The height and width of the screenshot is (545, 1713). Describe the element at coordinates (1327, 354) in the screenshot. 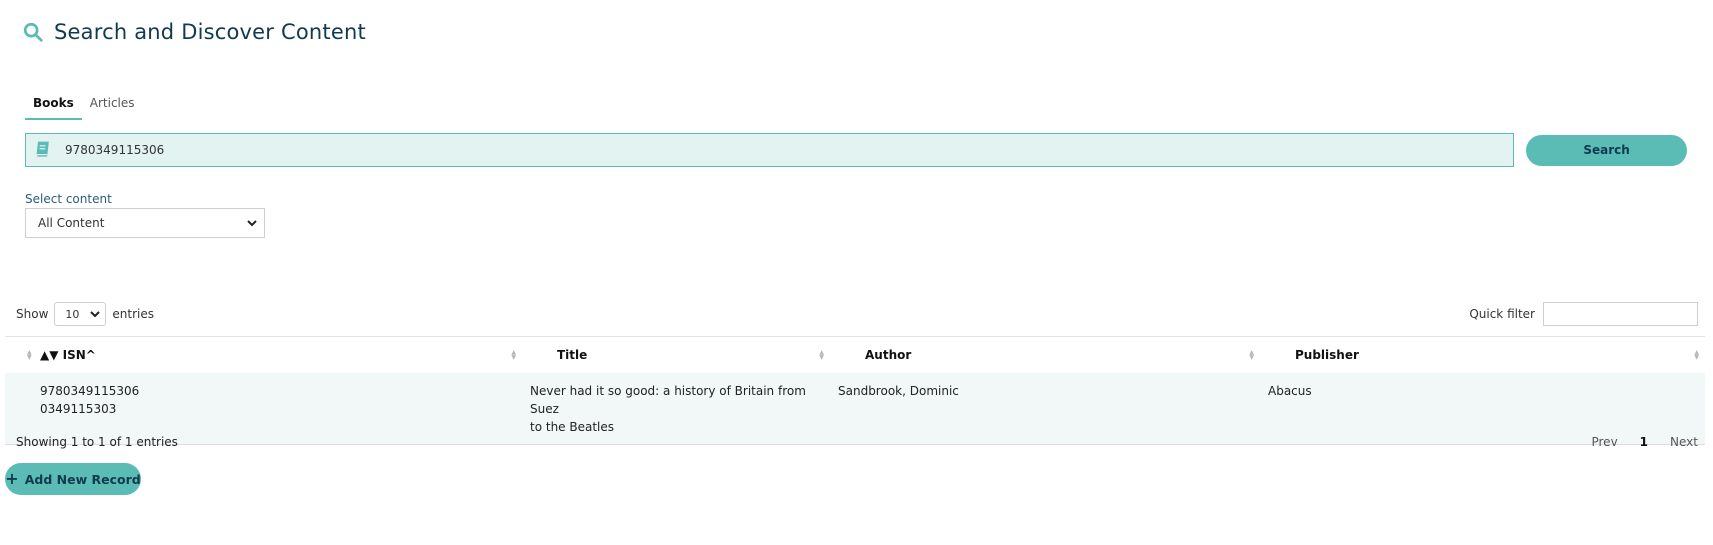

I see `column-header-label: Publisher` at that location.